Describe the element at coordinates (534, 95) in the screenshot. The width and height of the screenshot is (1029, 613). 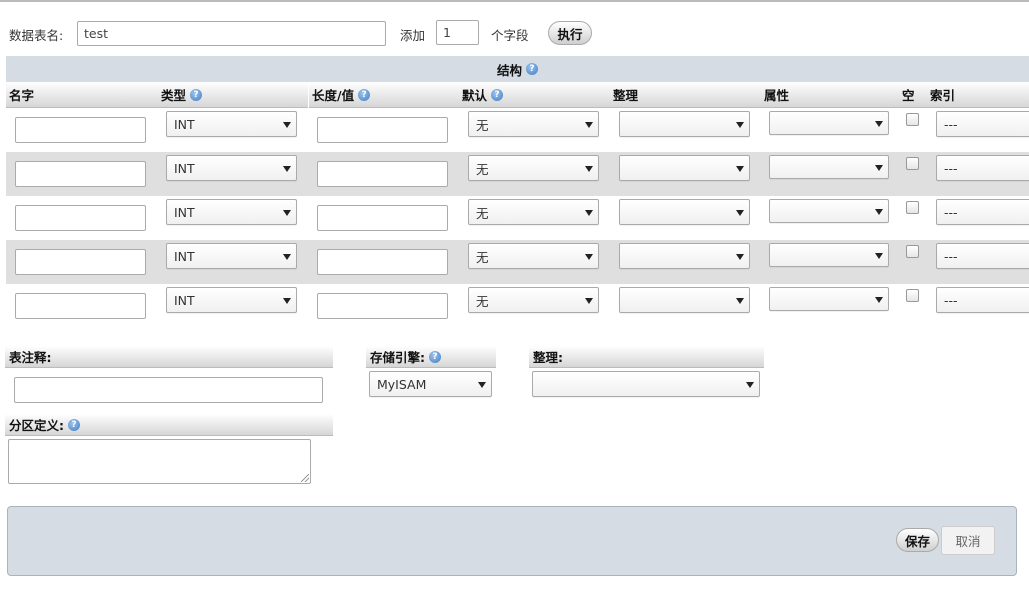
I see `column-header-default: 默认?` at that location.